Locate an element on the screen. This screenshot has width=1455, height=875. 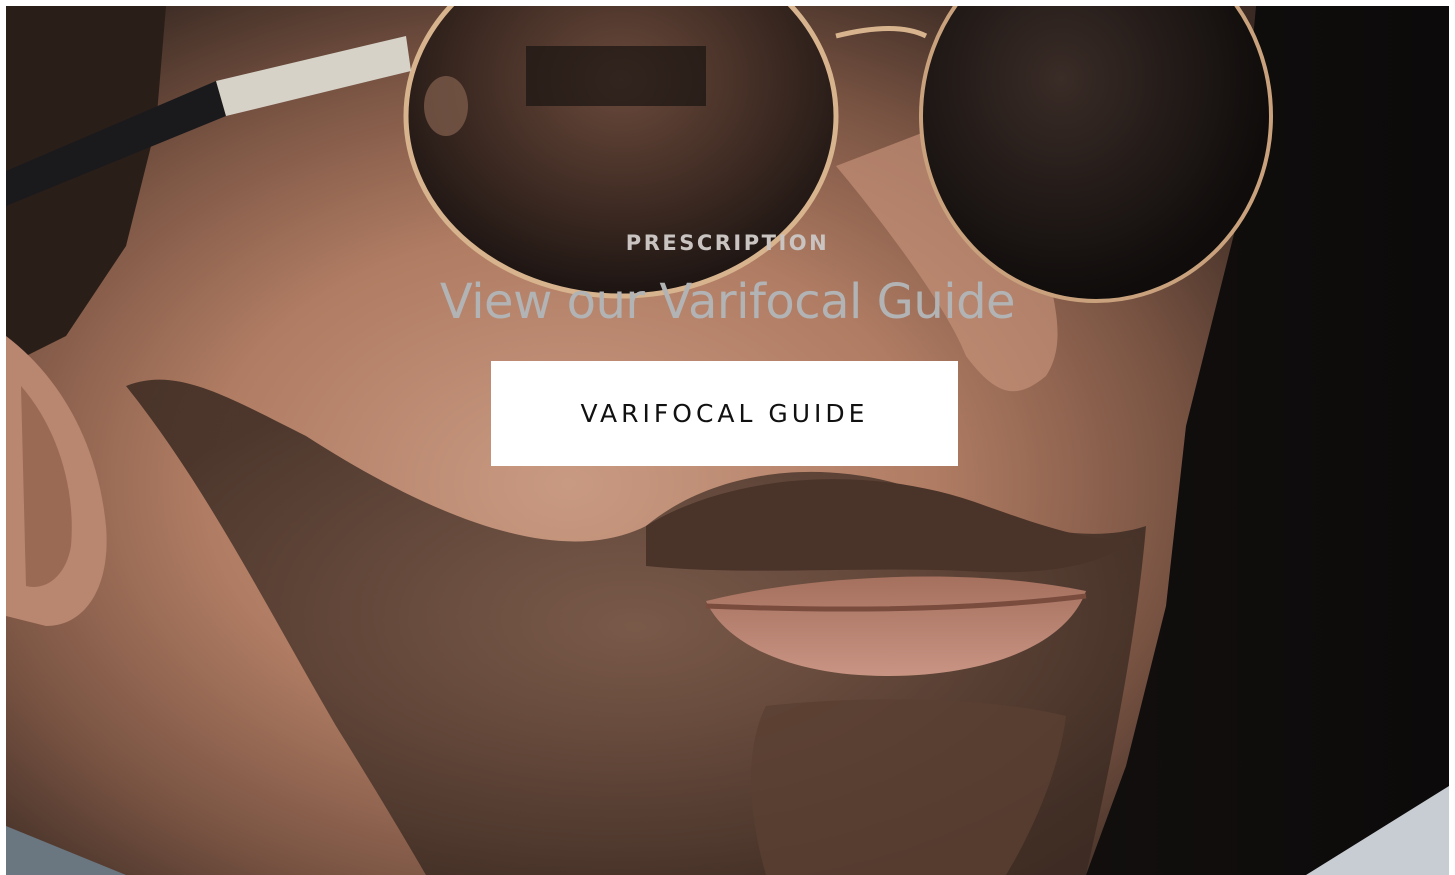
varifocal-guide-button: VARIFOCAL GUIDE is located at coordinates (724, 413).